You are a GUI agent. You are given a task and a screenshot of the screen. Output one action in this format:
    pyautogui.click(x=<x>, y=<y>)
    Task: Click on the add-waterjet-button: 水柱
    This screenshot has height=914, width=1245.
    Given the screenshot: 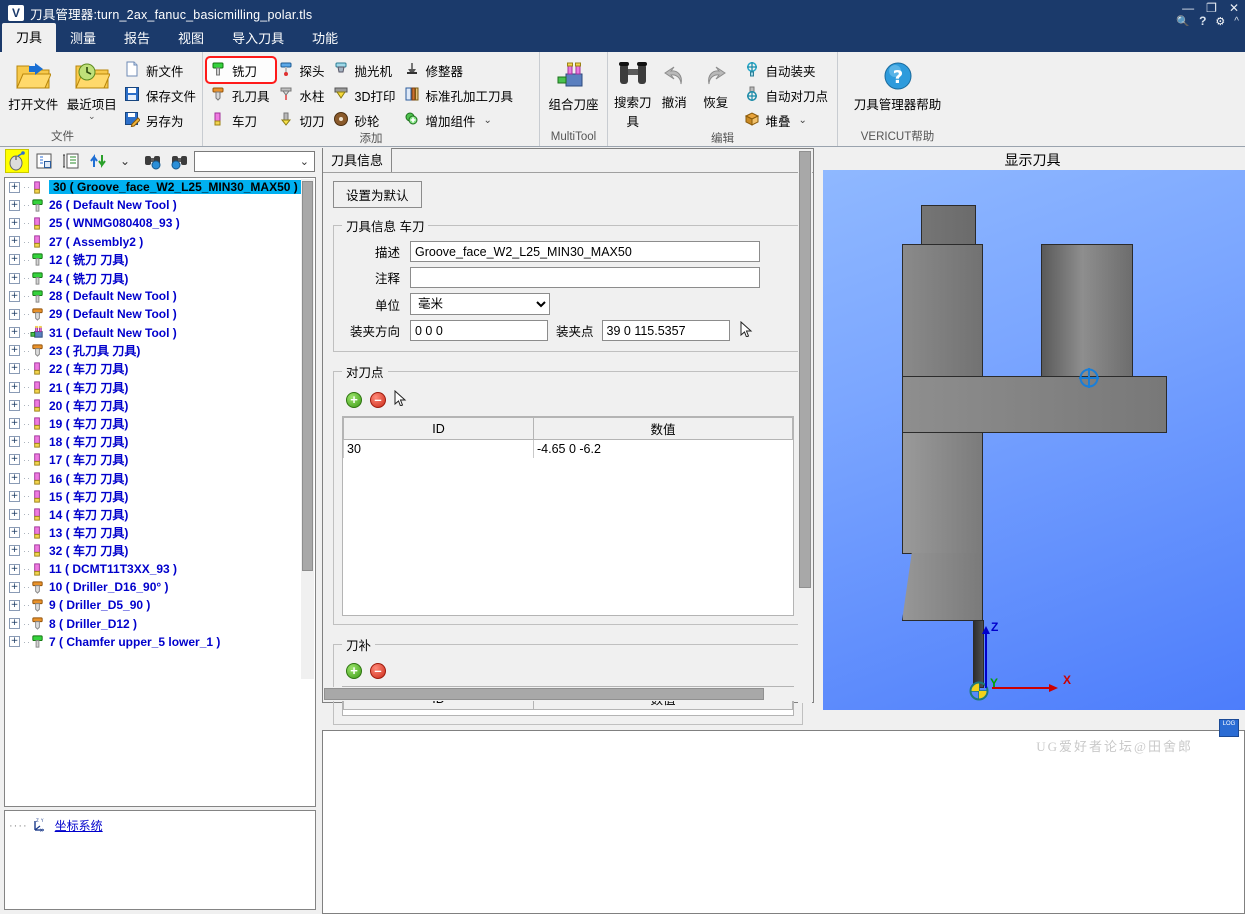 What is the action you would take?
    pyautogui.click(x=302, y=95)
    